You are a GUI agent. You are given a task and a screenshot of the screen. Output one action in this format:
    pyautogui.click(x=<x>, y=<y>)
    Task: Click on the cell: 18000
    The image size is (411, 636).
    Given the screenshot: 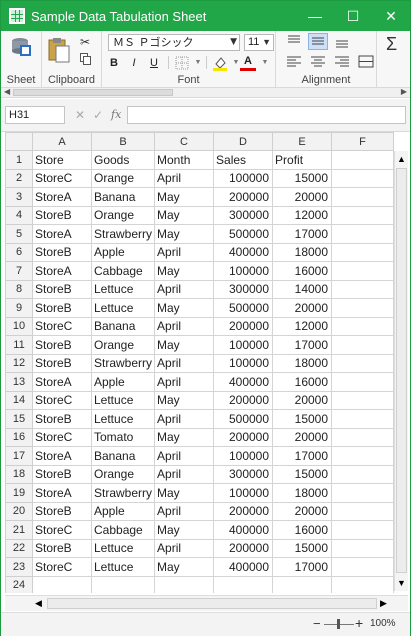 What is the action you would take?
    pyautogui.click(x=302, y=363)
    